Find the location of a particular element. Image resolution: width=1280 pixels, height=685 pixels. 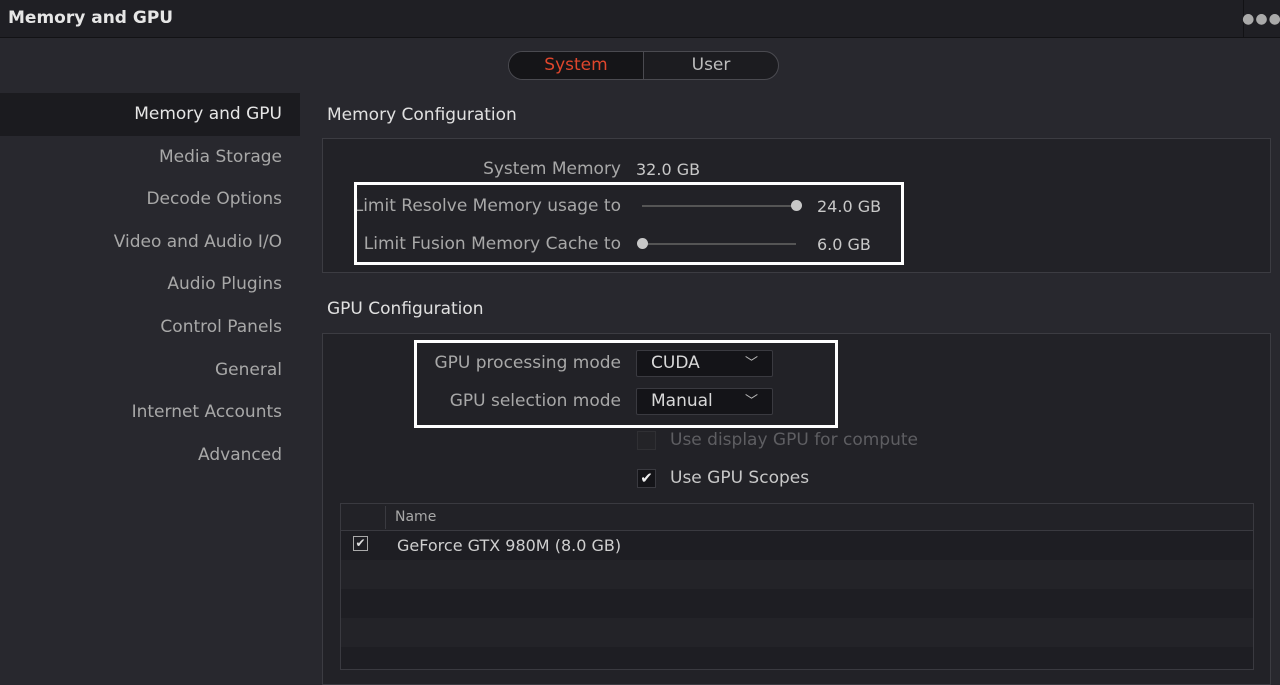

gpu-highlight-box is located at coordinates (626, 384).